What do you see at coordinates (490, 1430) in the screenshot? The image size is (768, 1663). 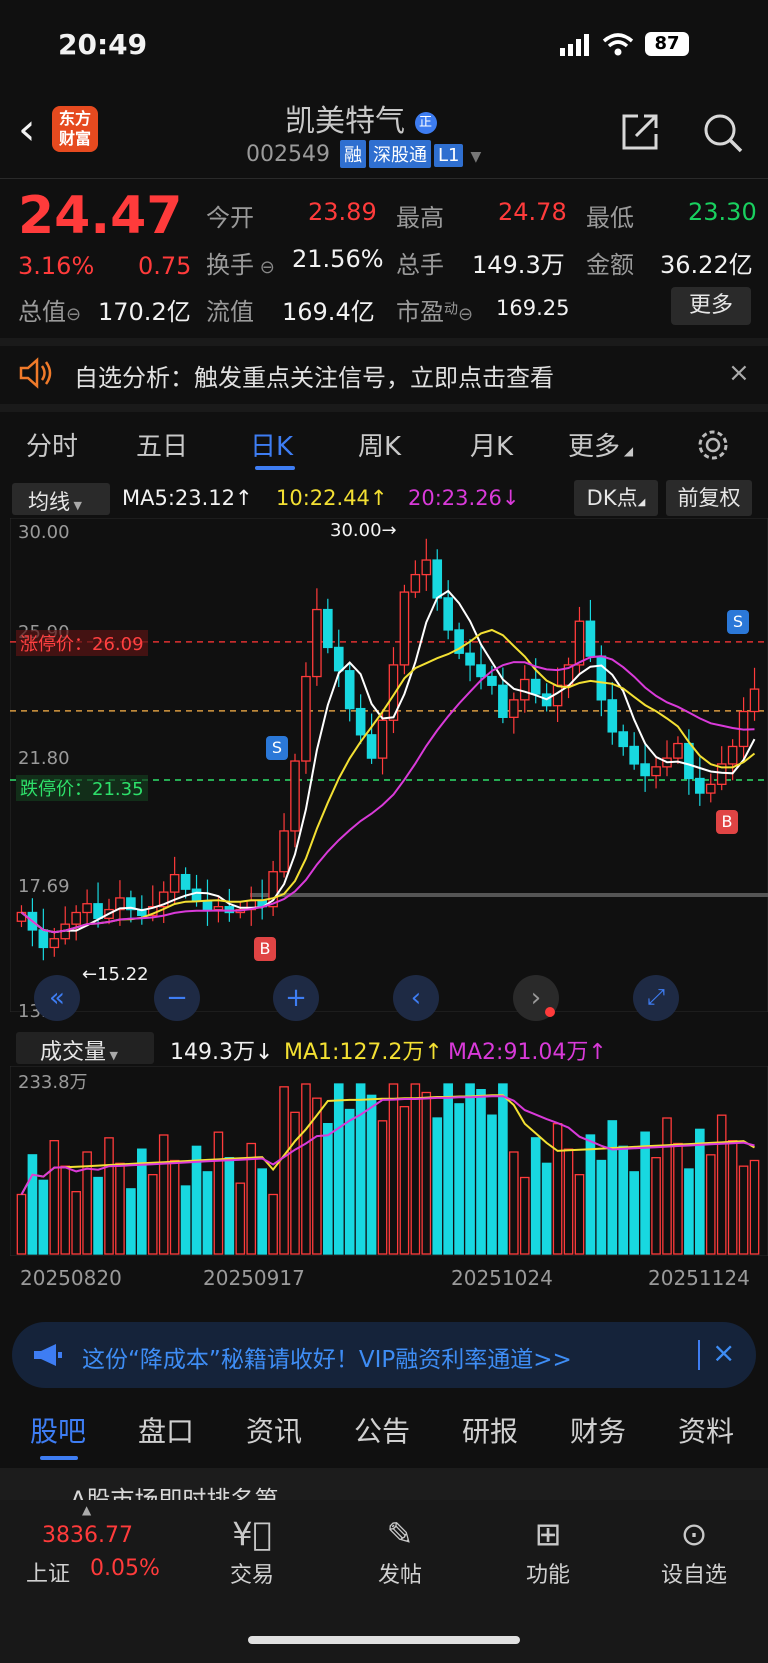 I see `tab-research: 研报` at bounding box center [490, 1430].